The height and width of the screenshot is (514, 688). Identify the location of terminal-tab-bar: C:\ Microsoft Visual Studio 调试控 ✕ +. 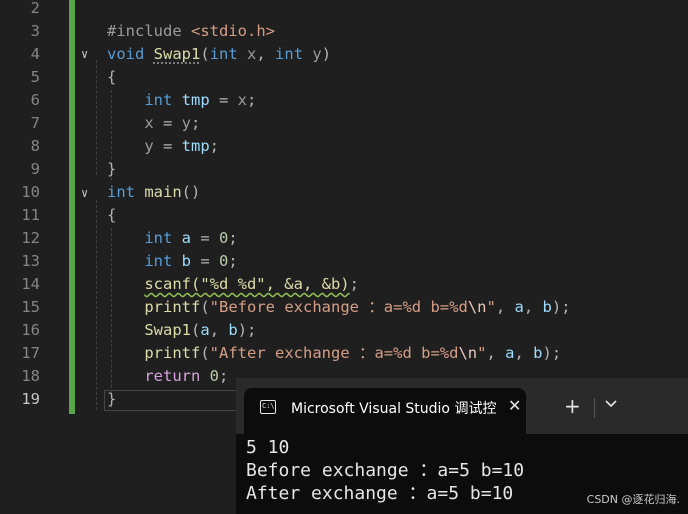
(462, 406).